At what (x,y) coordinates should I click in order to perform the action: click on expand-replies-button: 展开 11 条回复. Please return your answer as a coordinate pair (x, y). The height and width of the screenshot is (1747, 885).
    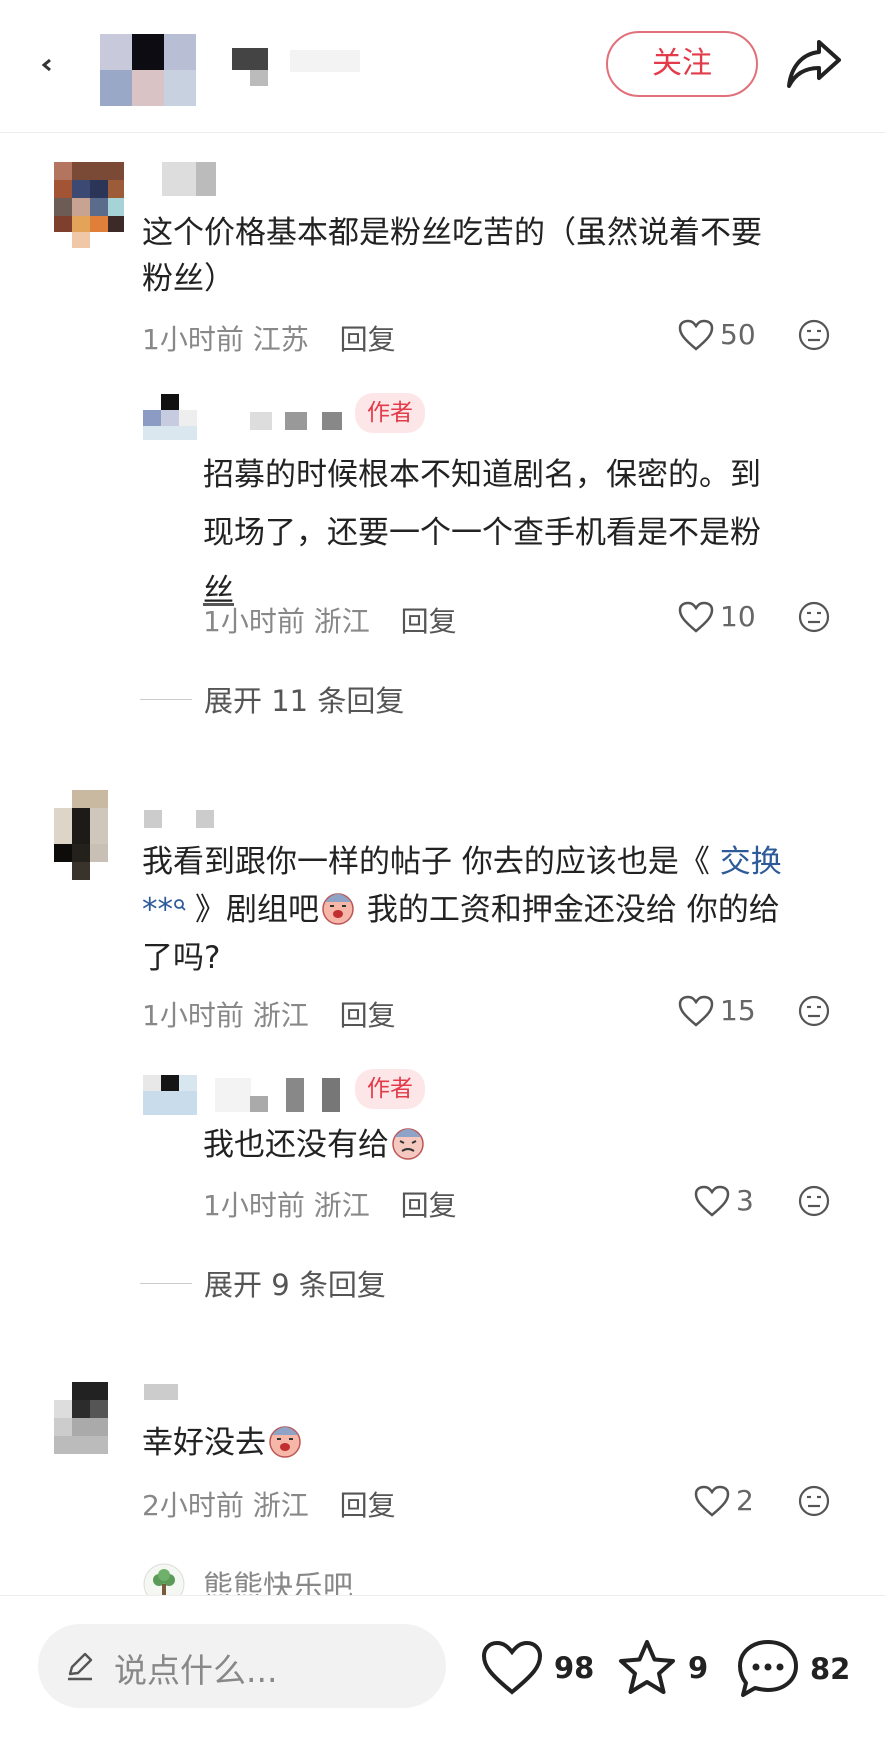
    Looking at the image, I should click on (272, 699).